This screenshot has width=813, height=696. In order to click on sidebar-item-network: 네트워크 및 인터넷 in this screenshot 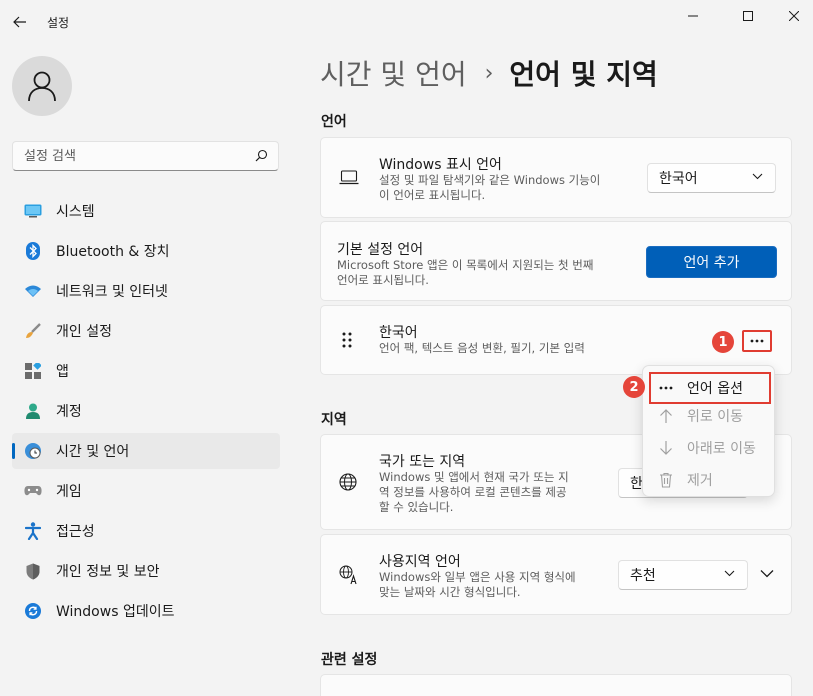, I will do `click(146, 291)`.